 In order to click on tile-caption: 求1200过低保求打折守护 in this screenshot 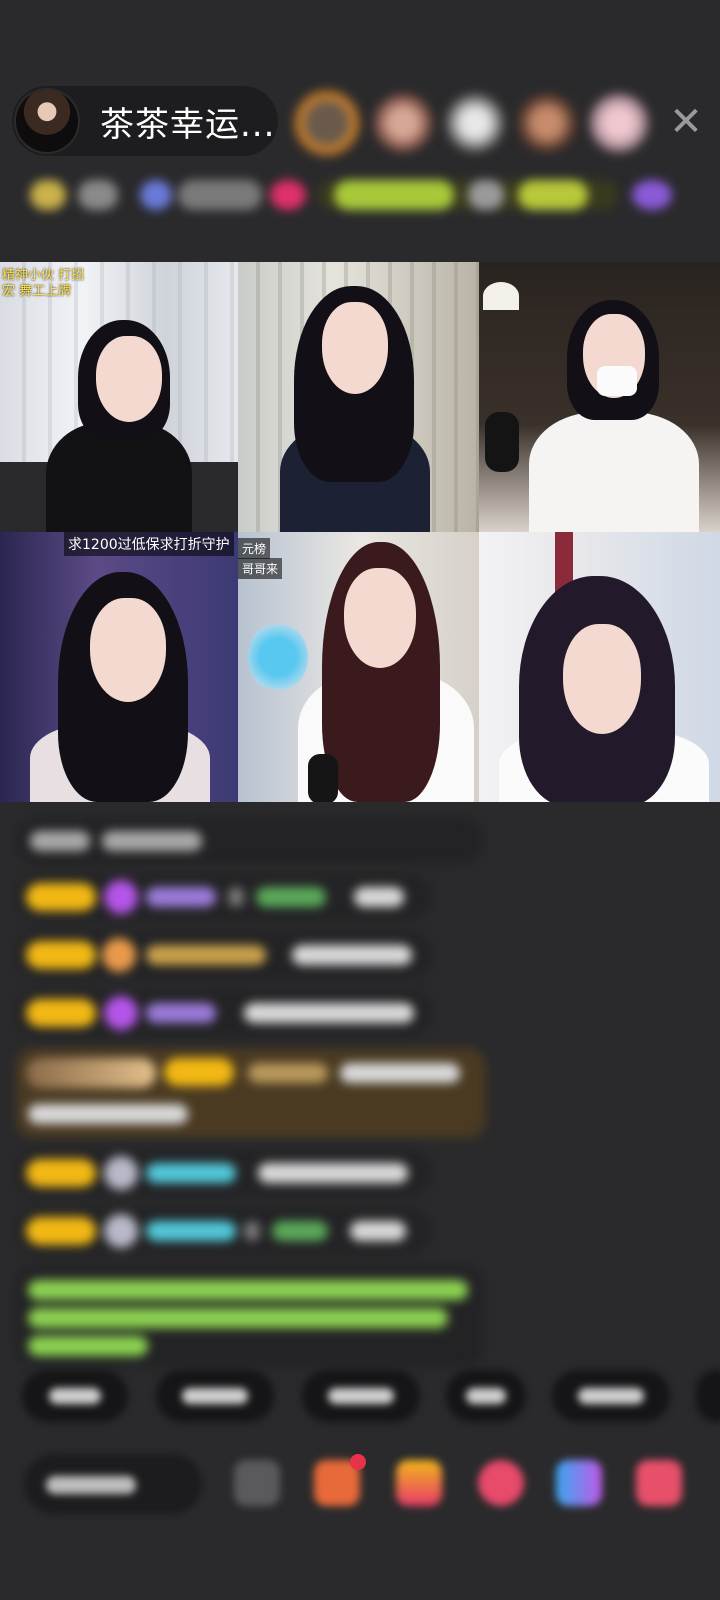, I will do `click(149, 544)`.